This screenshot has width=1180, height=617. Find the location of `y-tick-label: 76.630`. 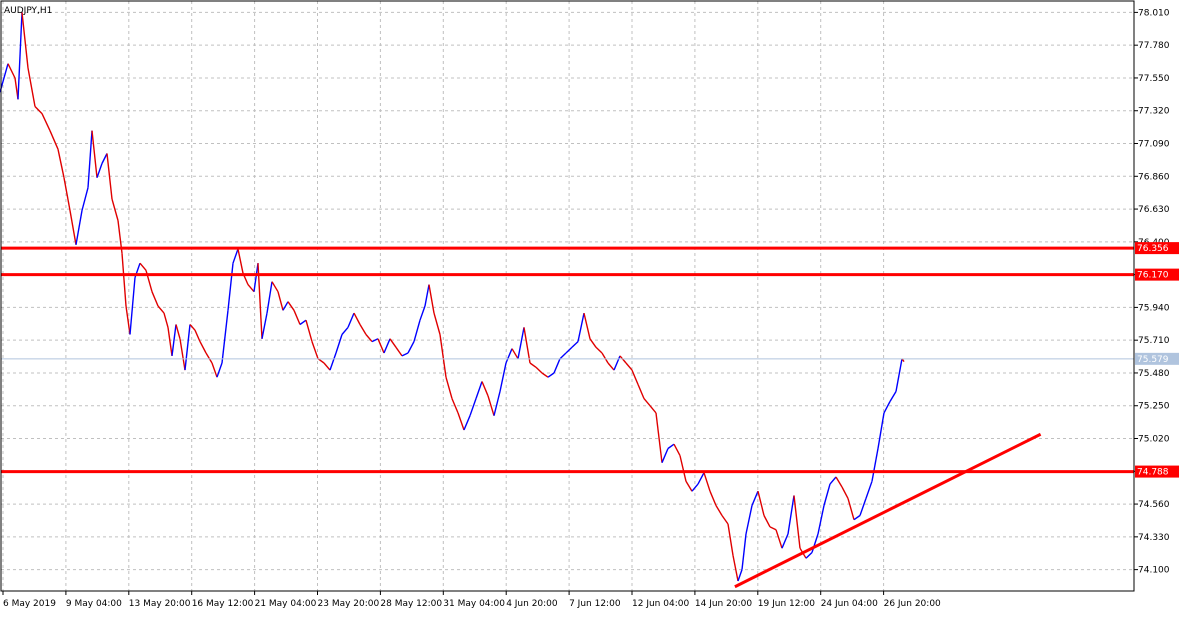

y-tick-label: 76.630 is located at coordinates (1154, 210).